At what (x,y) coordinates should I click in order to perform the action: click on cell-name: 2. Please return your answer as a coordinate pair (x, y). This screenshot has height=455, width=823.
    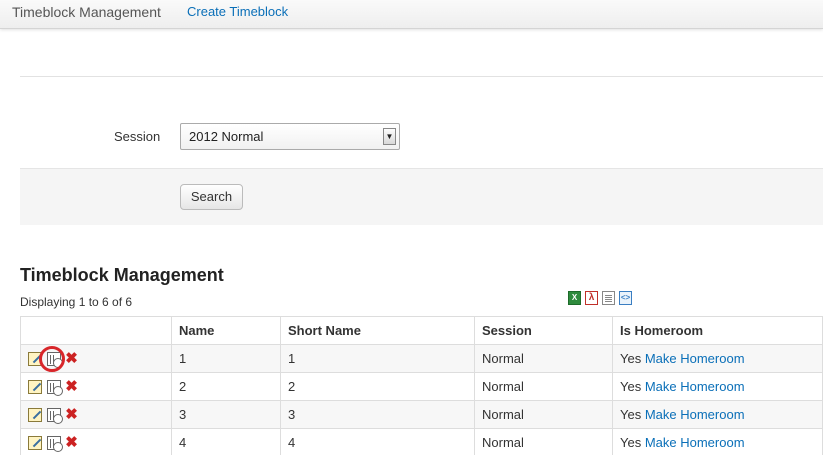
    Looking at the image, I should click on (226, 386).